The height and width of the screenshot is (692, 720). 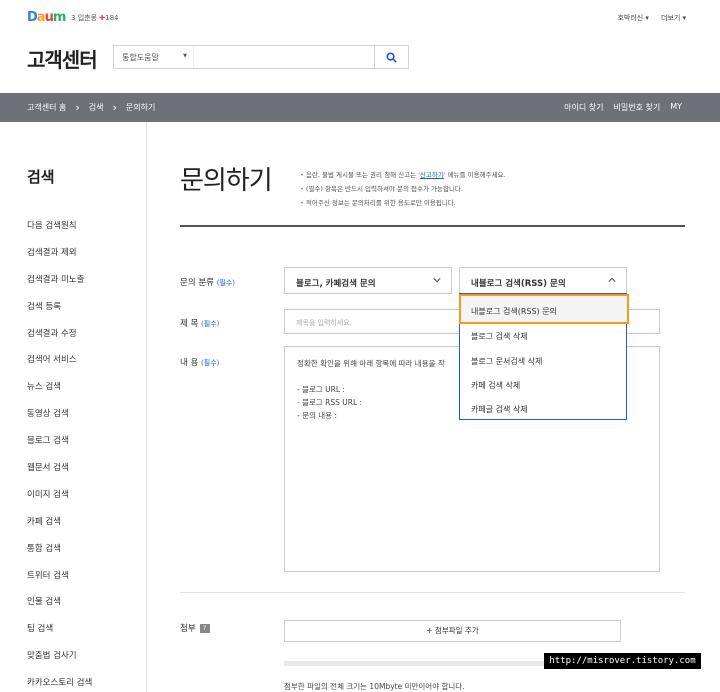 I want to click on dropdown-option: 블로그 검색 삭제, so click(x=543, y=334).